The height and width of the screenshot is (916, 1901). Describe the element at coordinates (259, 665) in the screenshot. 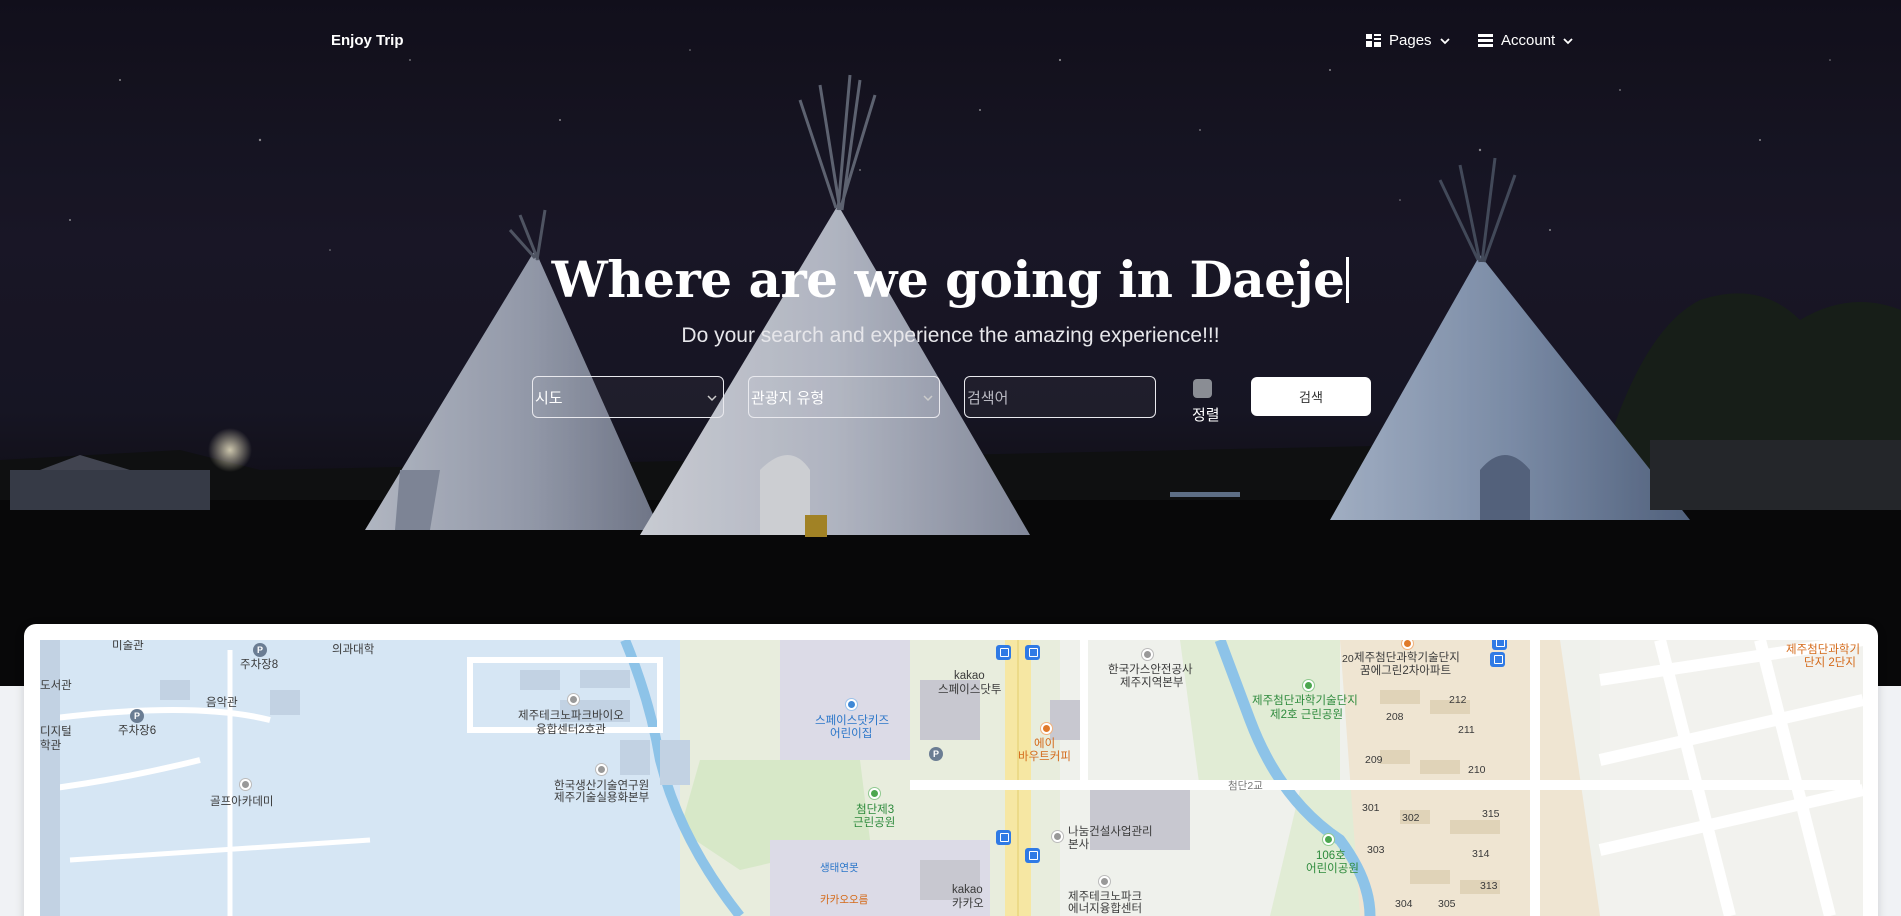

I see `map-label: 주차장8` at that location.